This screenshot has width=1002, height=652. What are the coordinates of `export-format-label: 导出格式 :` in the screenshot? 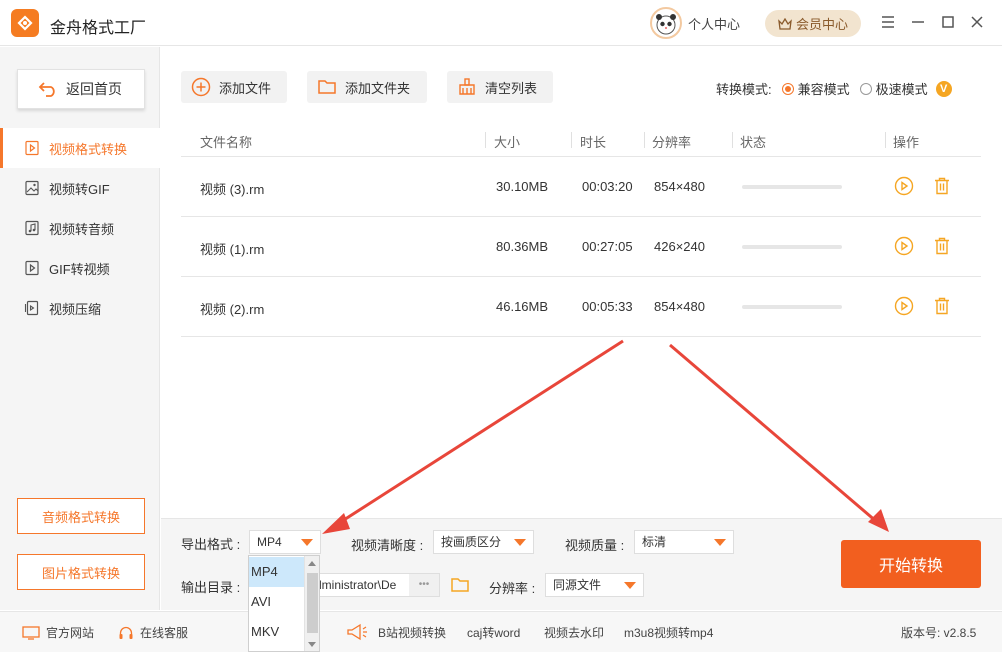 It's located at (211, 544).